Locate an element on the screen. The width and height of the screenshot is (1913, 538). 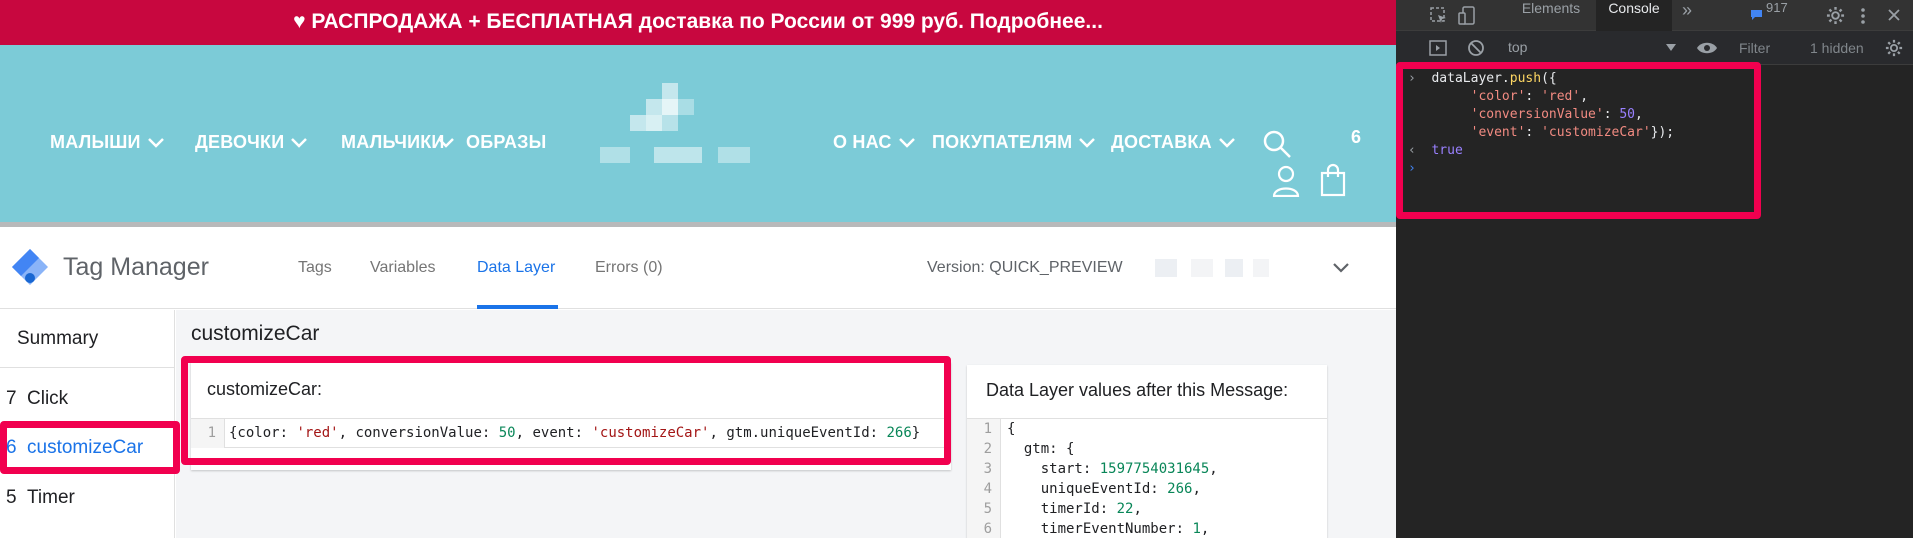
nav-looks: ОБРАЗЫ is located at coordinates (506, 142).